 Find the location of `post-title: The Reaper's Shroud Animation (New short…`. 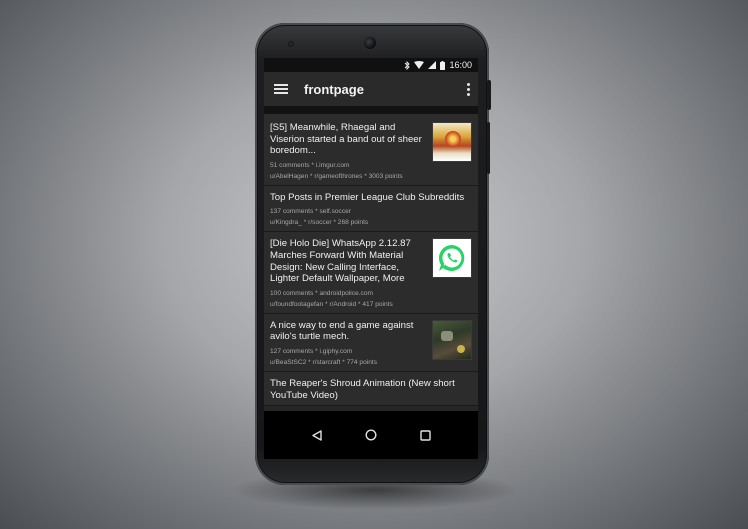

post-title: The Reaper's Shroud Animation (New short… is located at coordinates (371, 389).